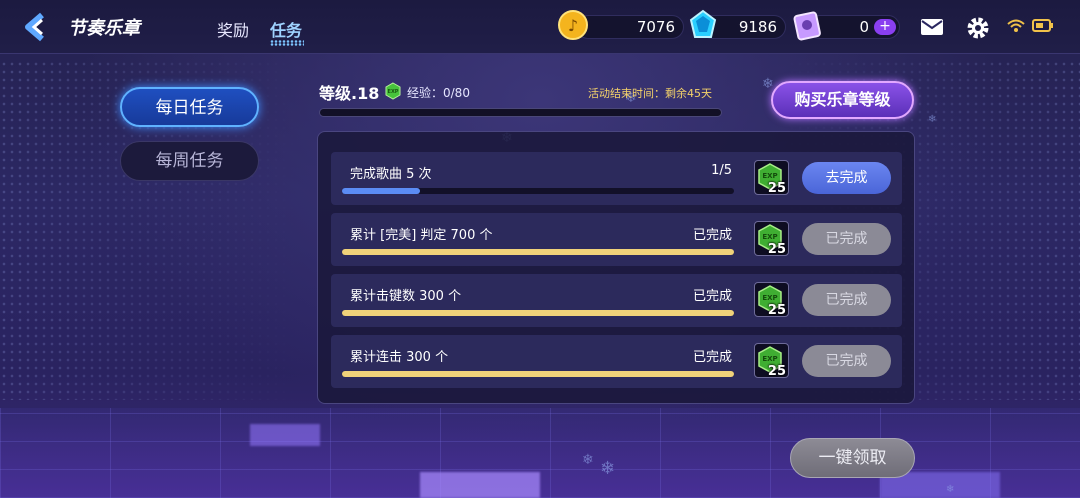  I want to click on task-row: 累计 [完美] 判定 700 个 已完成 EXP 25 已完成, so click(616, 239).